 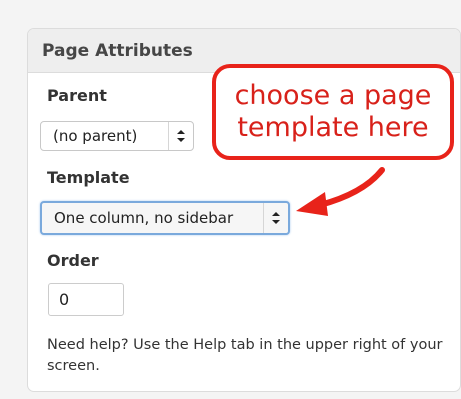 I want to click on annotation-callout: choose a page template here, so click(x=333, y=112).